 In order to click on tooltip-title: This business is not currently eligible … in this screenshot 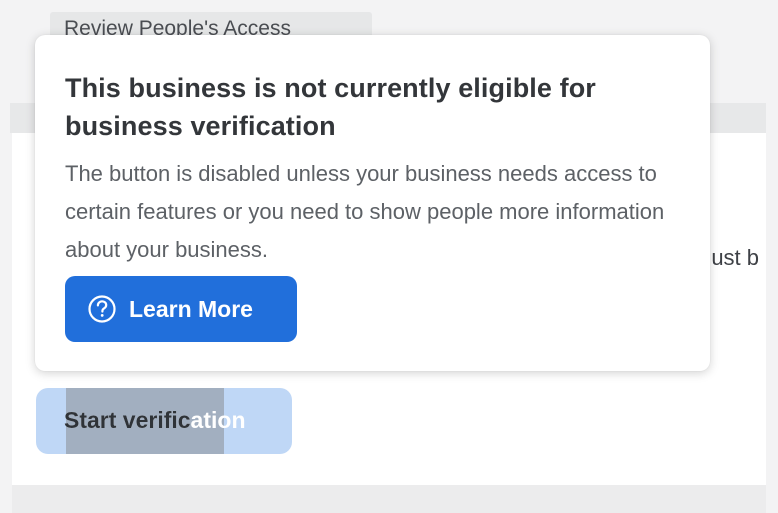, I will do `click(330, 107)`.